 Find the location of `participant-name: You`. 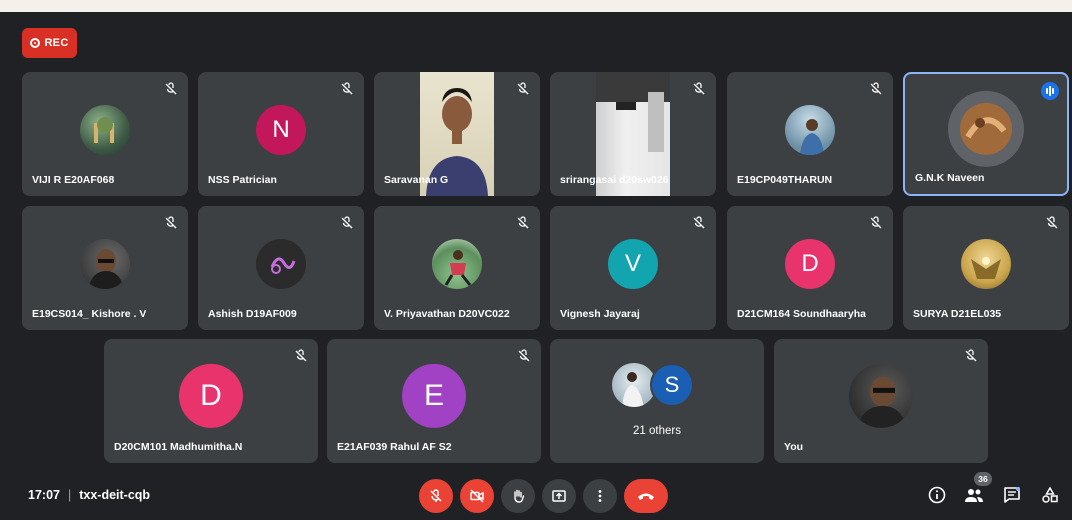

participant-name: You is located at coordinates (794, 447).